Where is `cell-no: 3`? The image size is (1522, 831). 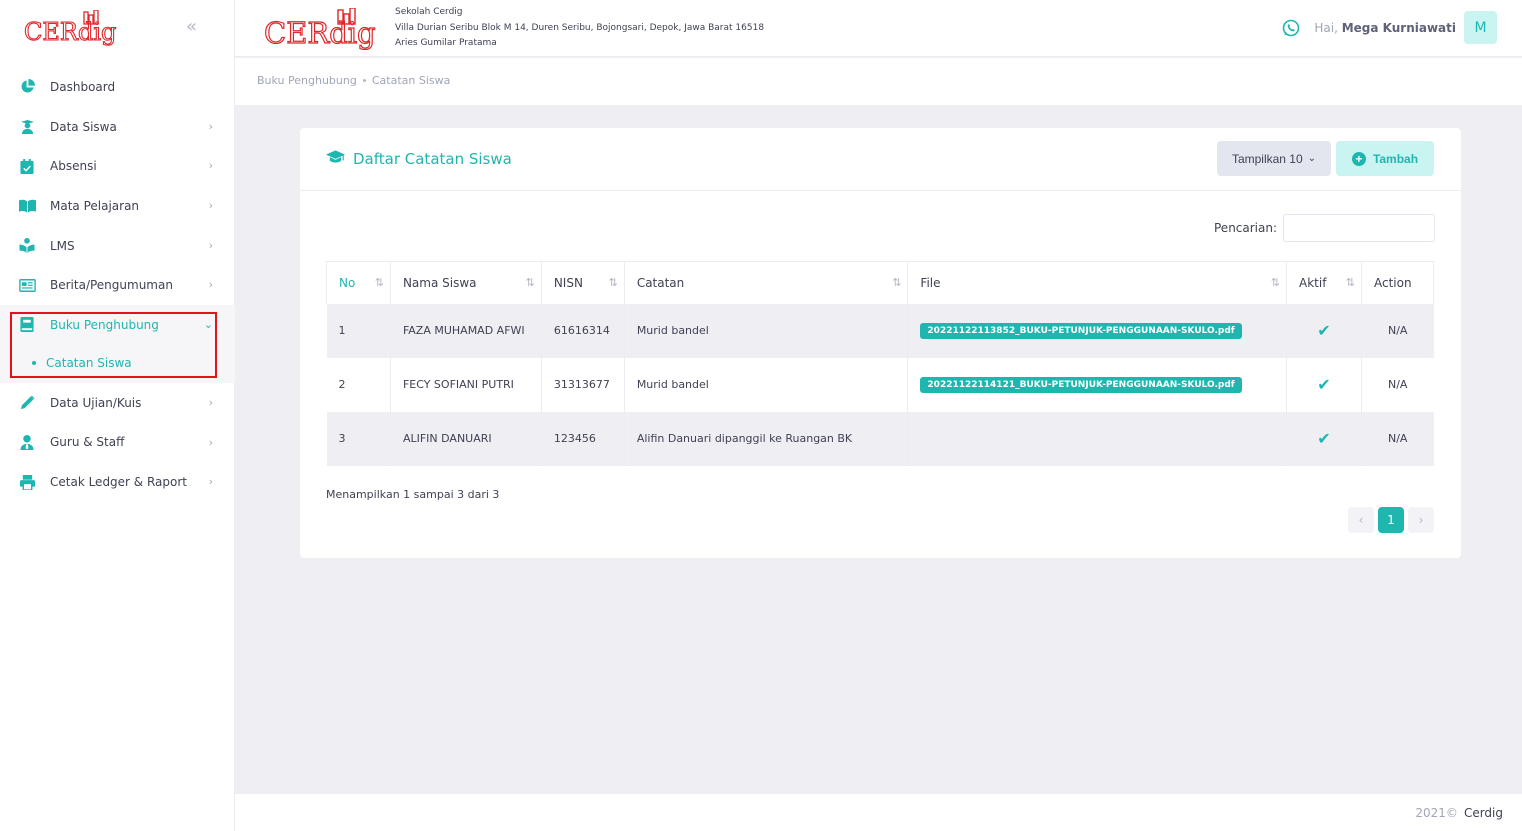
cell-no: 3 is located at coordinates (358, 438).